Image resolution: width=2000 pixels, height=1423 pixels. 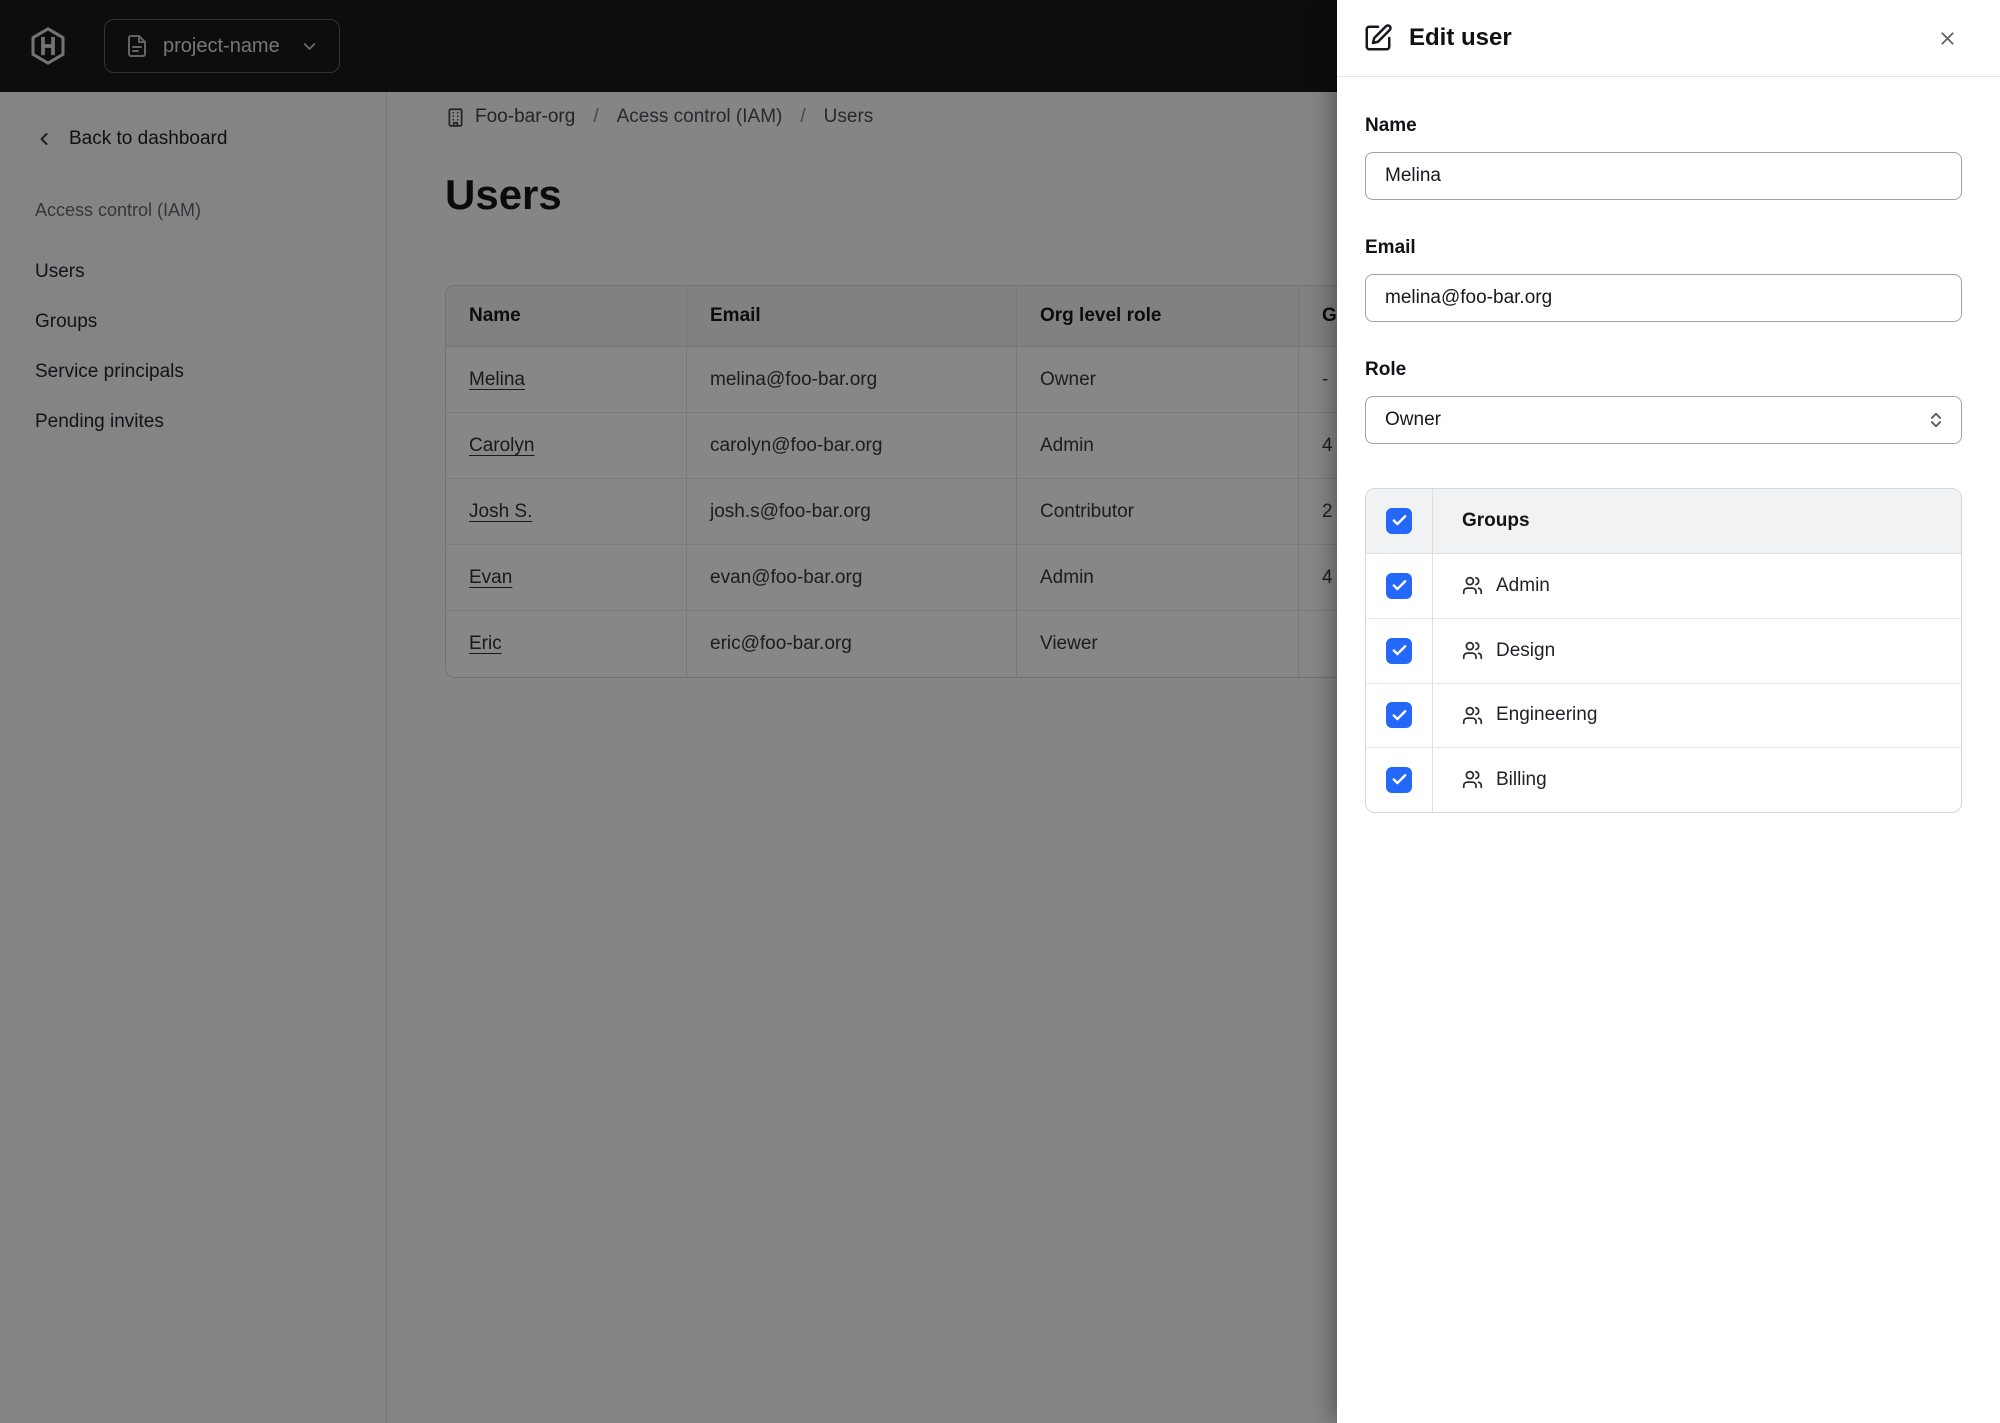 I want to click on edit-pencil-icon, so click(x=1378, y=38).